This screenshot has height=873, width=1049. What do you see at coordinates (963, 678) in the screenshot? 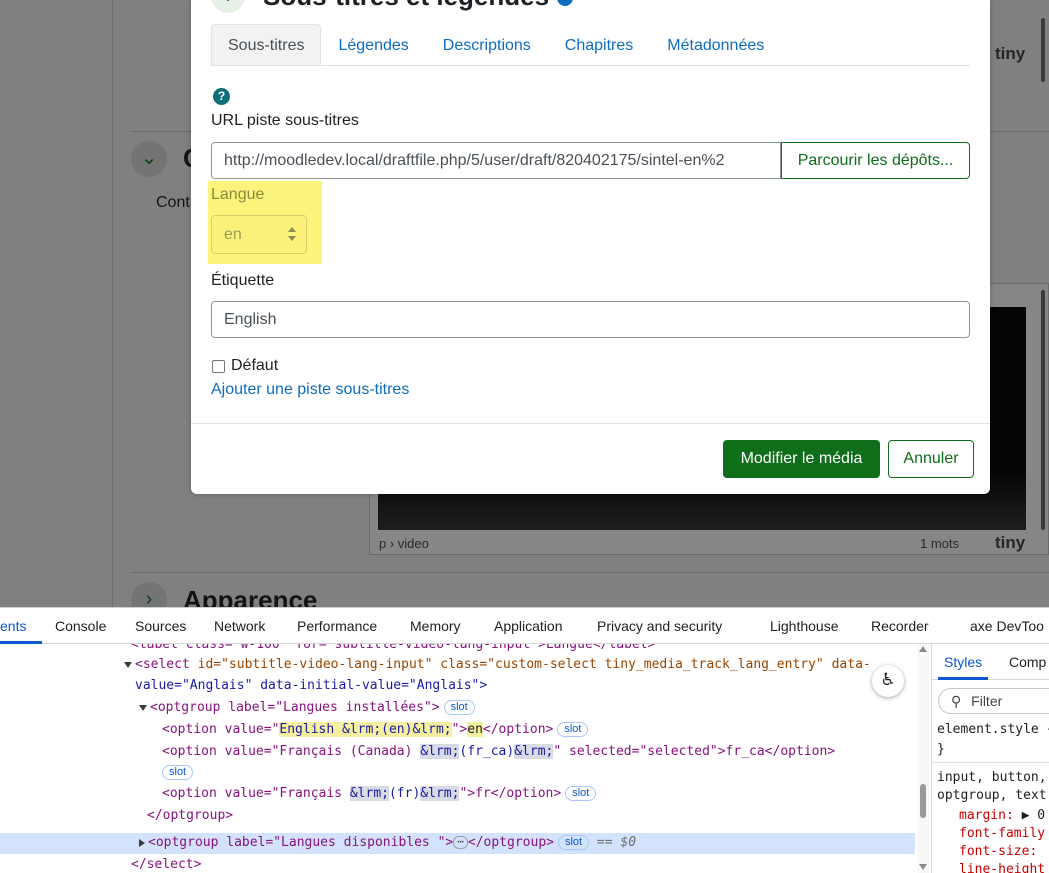
I see `active-tab-indicator` at bounding box center [963, 678].